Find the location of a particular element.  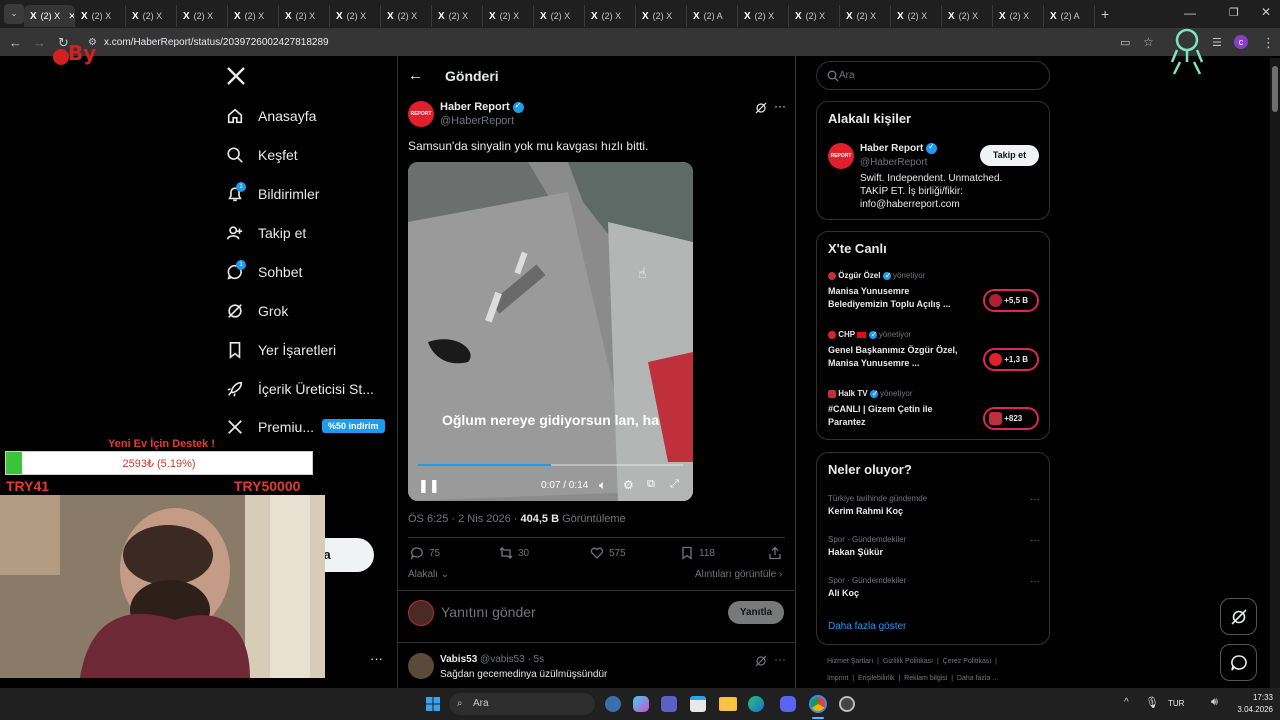

keyboard-language: TUR is located at coordinates (1176, 703).